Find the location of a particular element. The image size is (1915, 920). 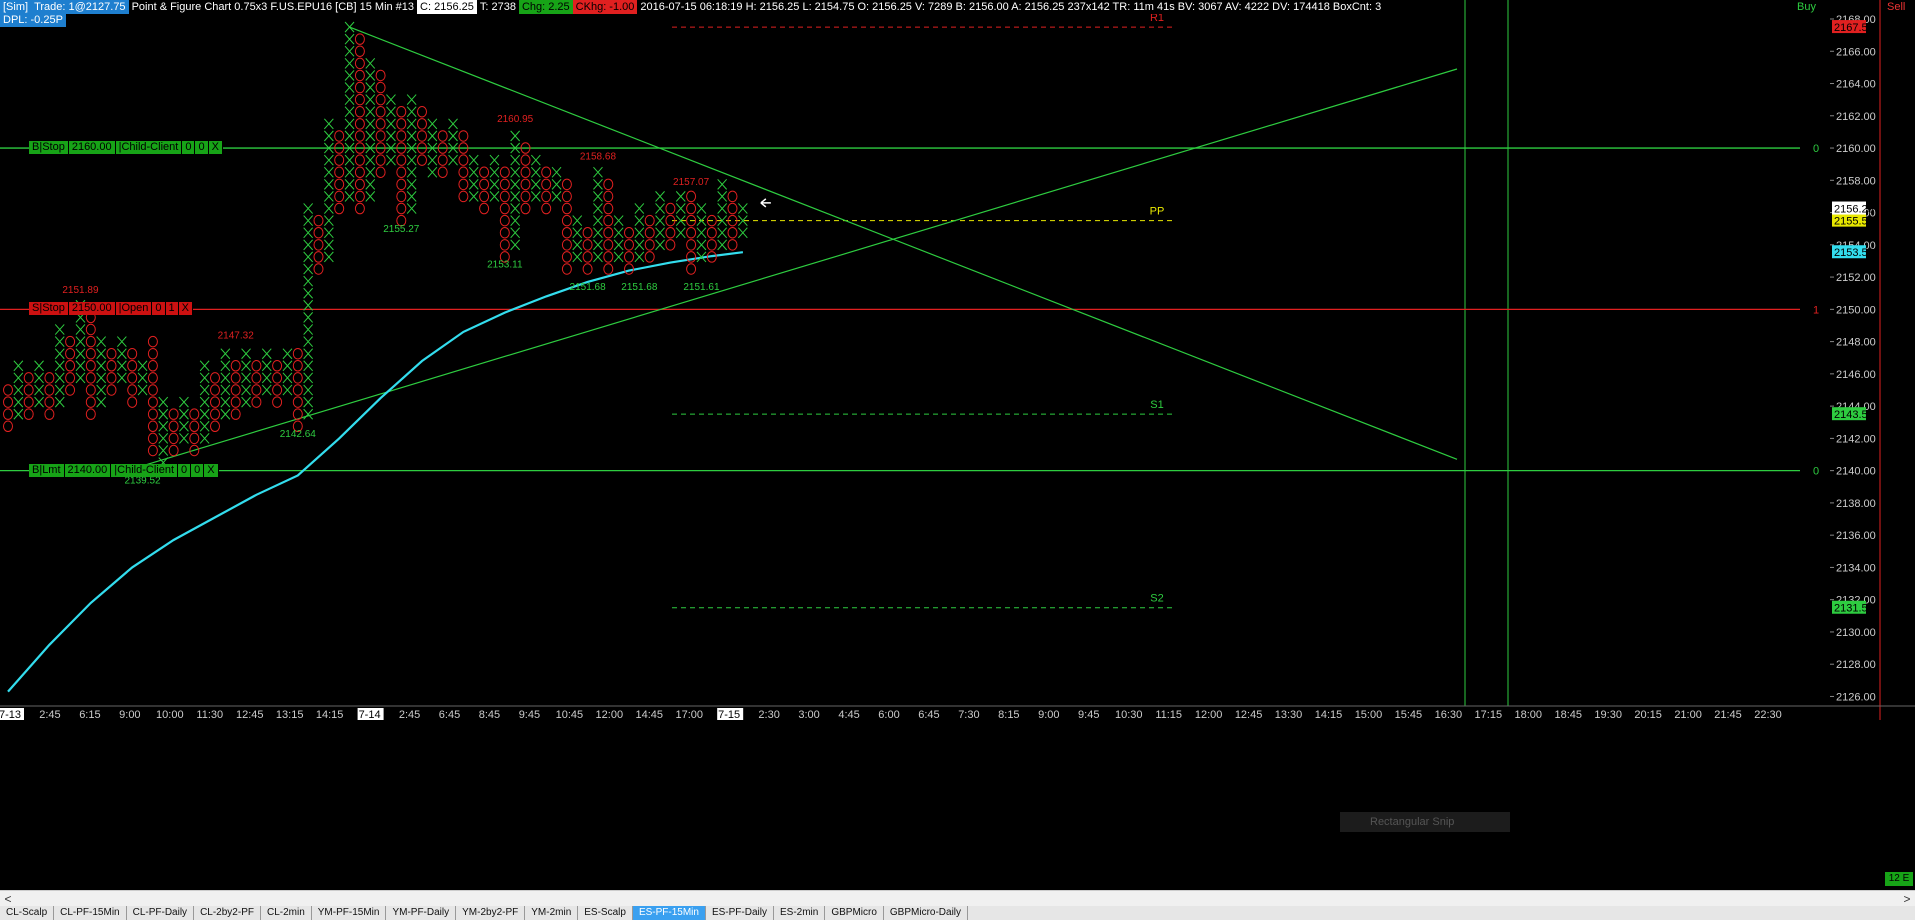

order-label-part: |Open is located at coordinates (134, 309).